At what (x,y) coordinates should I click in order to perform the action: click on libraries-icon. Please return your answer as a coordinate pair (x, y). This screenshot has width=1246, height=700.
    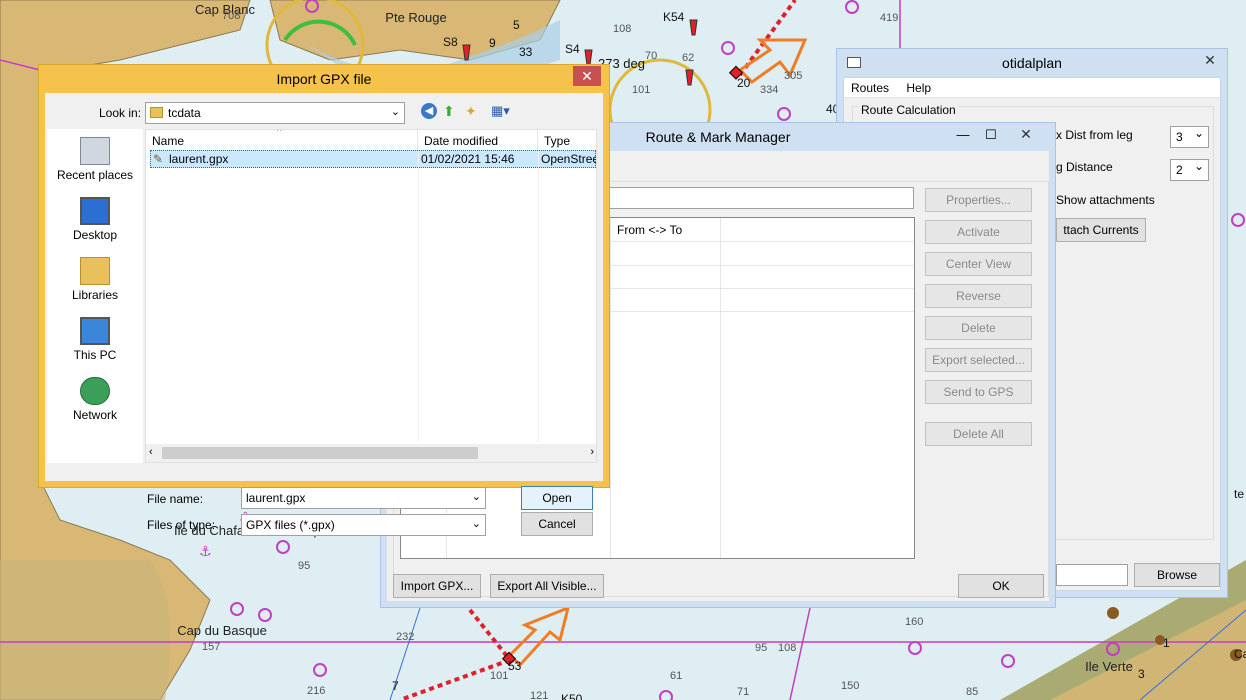
    Looking at the image, I should click on (95, 271).